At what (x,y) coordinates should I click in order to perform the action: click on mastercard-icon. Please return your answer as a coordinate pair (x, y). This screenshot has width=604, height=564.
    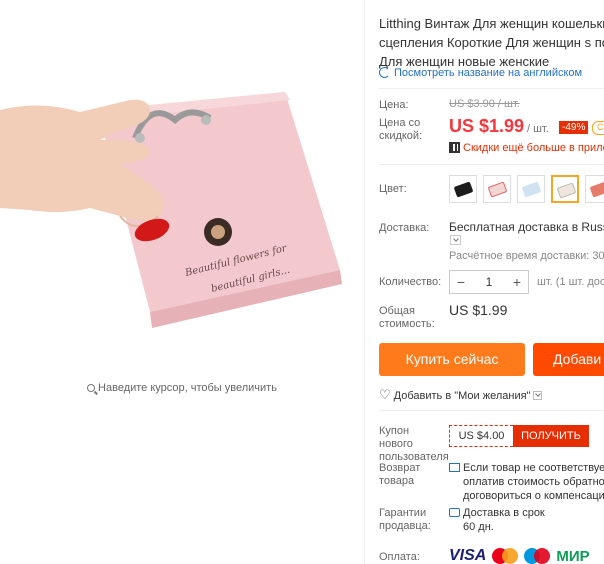
    Looking at the image, I should click on (505, 556).